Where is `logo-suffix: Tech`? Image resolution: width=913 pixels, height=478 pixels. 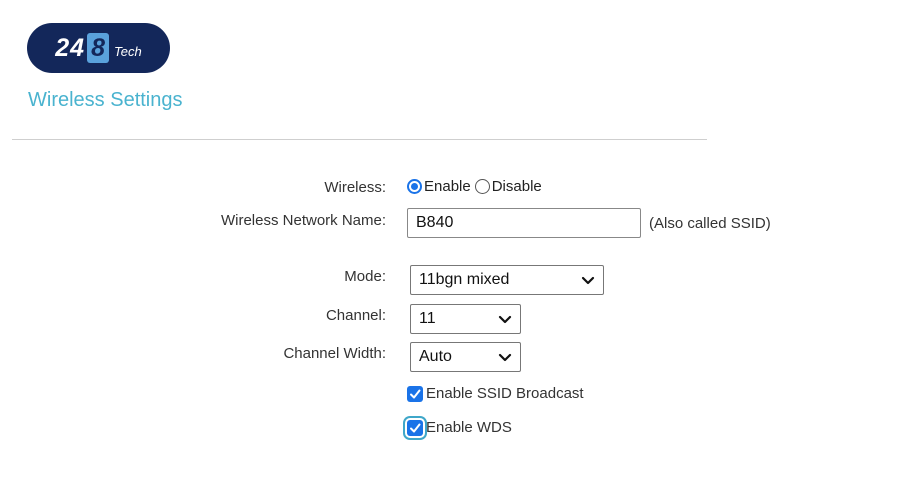
logo-suffix: Tech is located at coordinates (128, 51).